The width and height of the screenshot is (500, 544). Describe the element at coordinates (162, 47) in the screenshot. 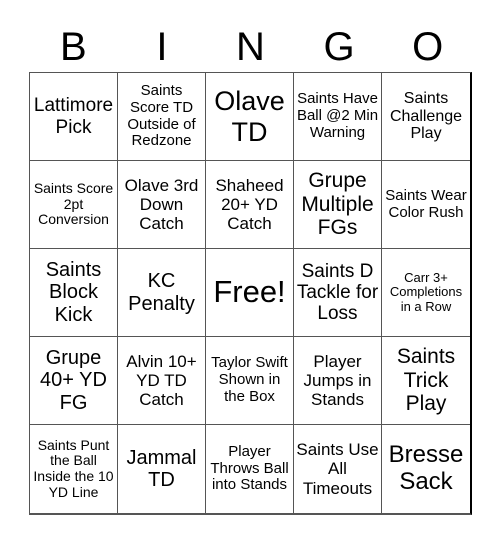

I see `header-letter-i: I` at that location.